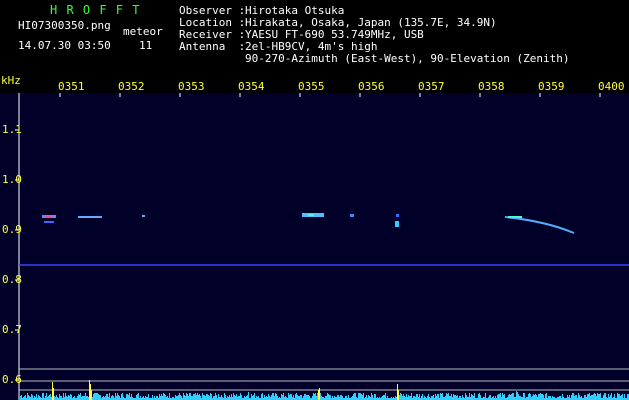 The width and height of the screenshot is (629, 400). Describe the element at coordinates (308, 223) in the screenshot. I see `meteor-traces` at that location.